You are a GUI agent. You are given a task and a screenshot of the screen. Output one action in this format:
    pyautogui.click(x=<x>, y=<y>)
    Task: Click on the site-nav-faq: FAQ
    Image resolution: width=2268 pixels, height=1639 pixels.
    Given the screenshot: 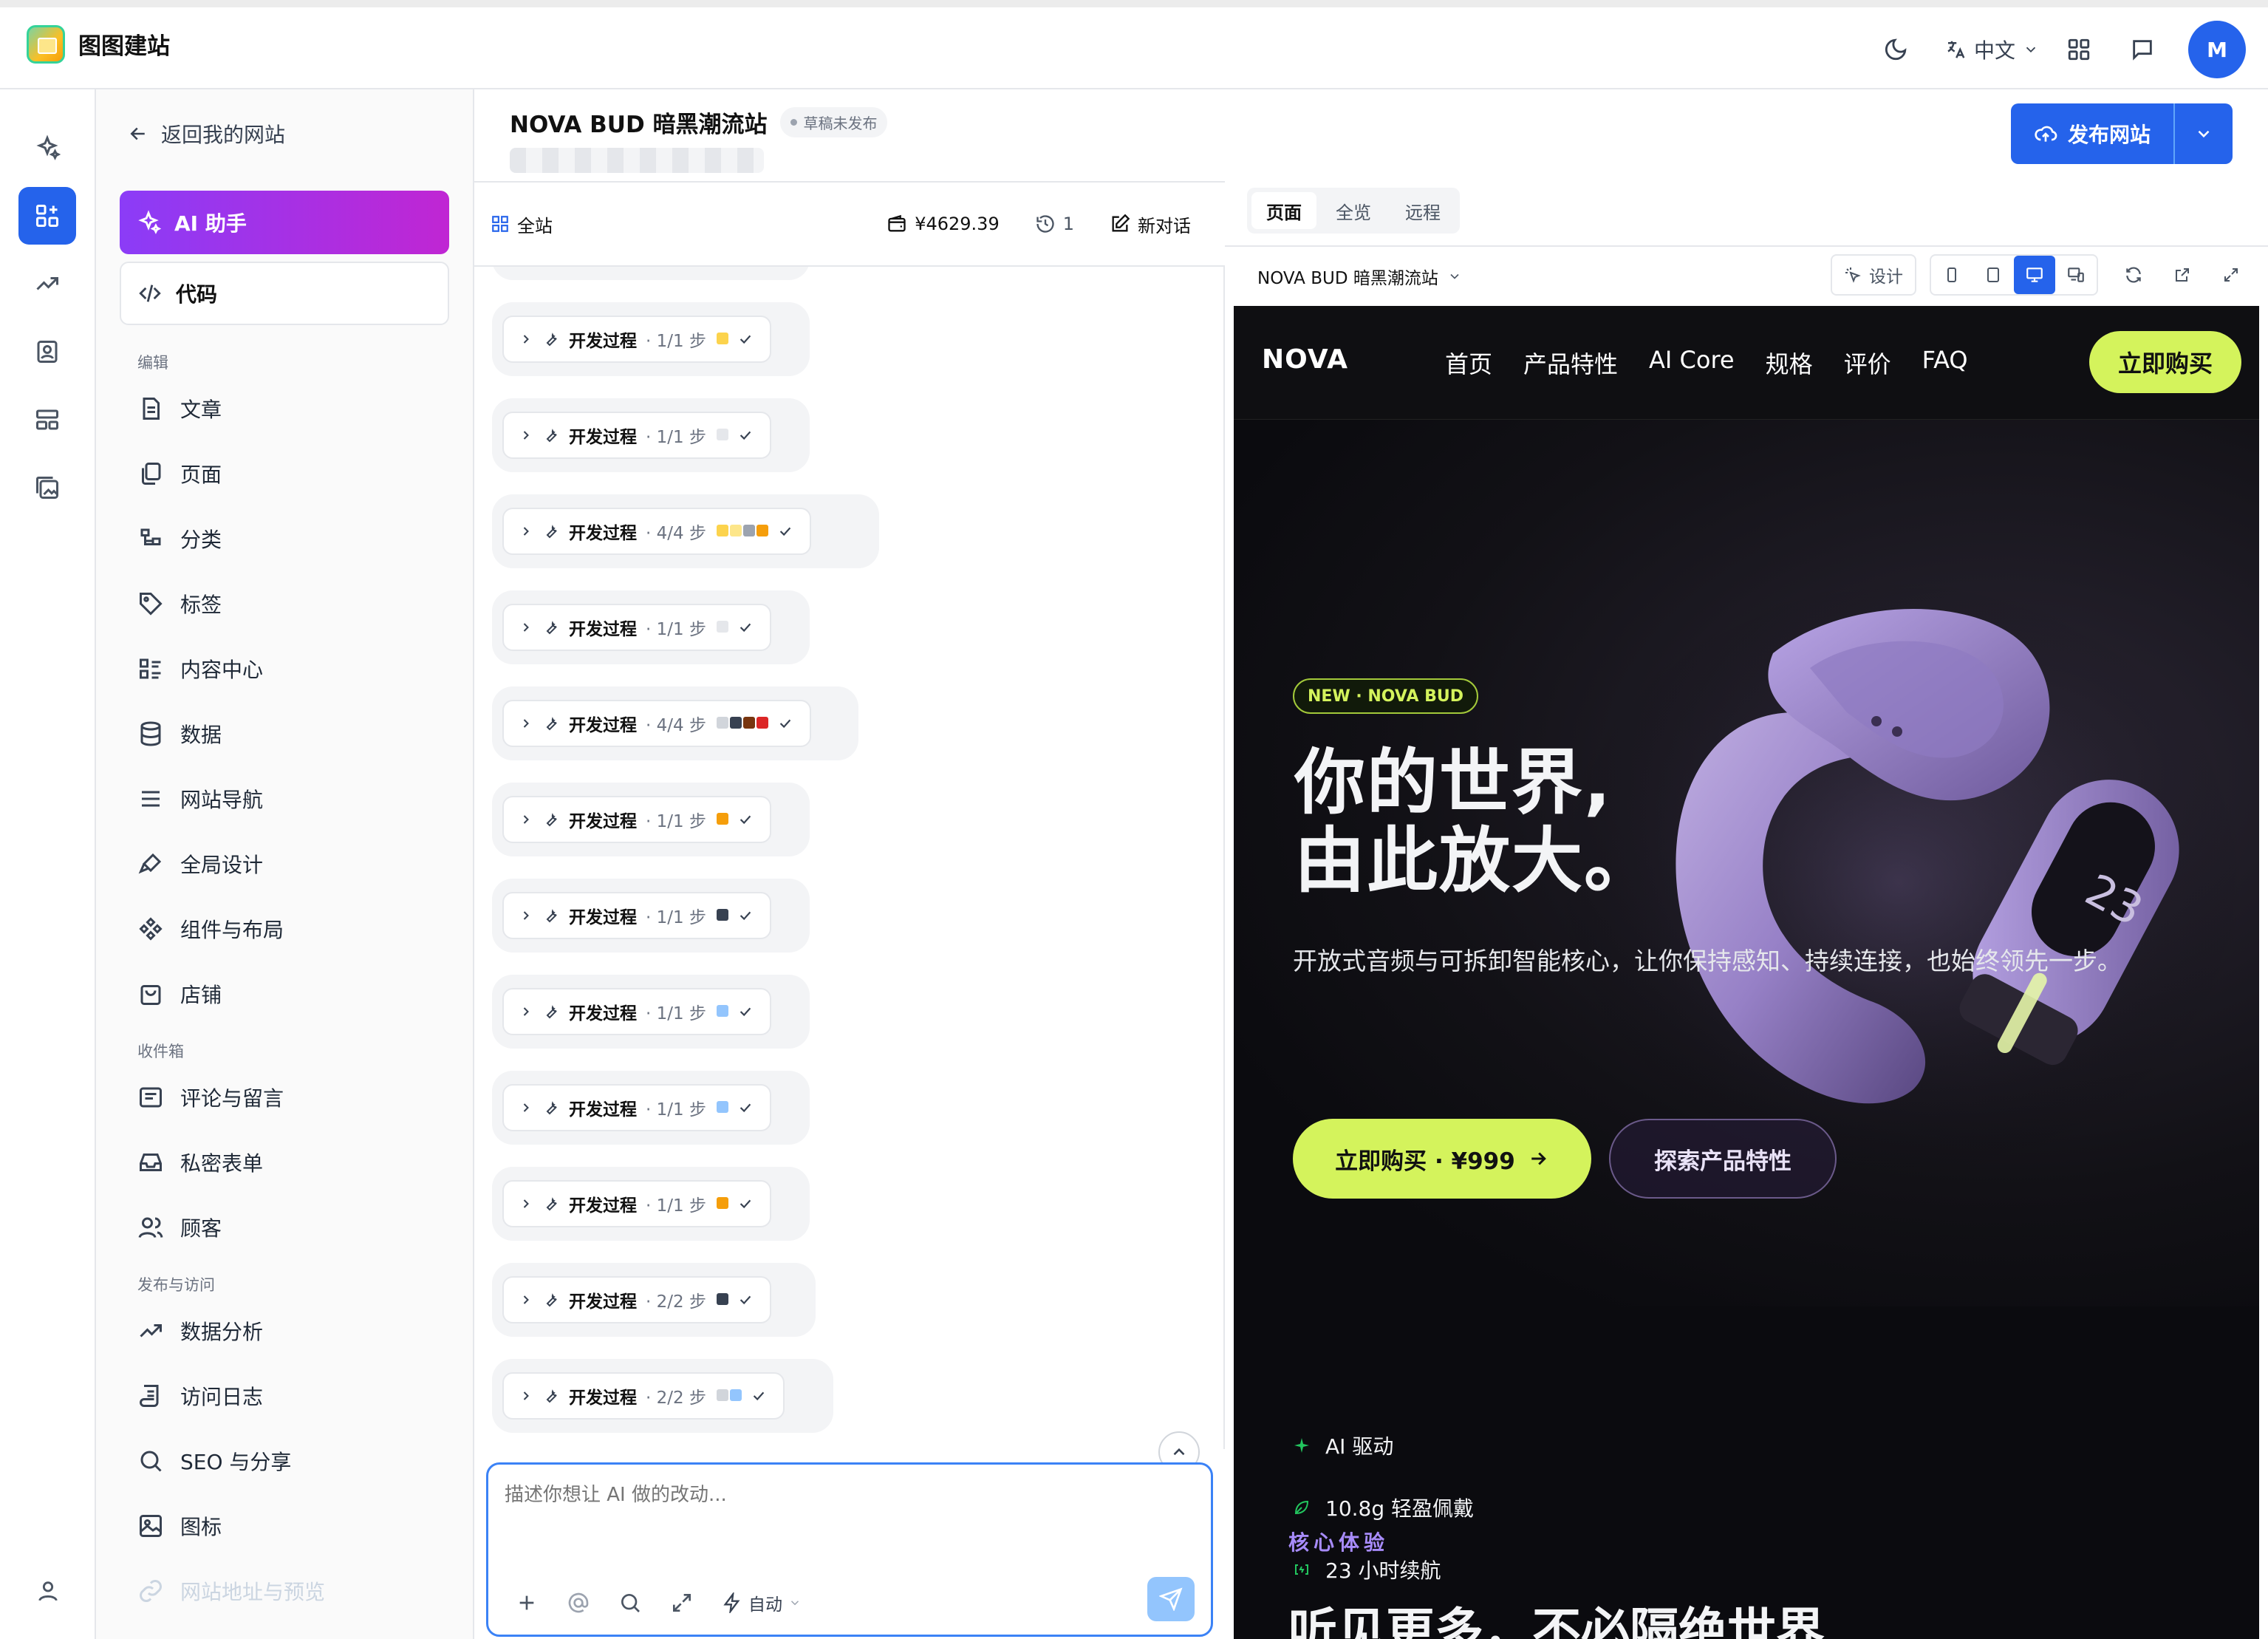 What is the action you would take?
    pyautogui.click(x=1945, y=363)
    